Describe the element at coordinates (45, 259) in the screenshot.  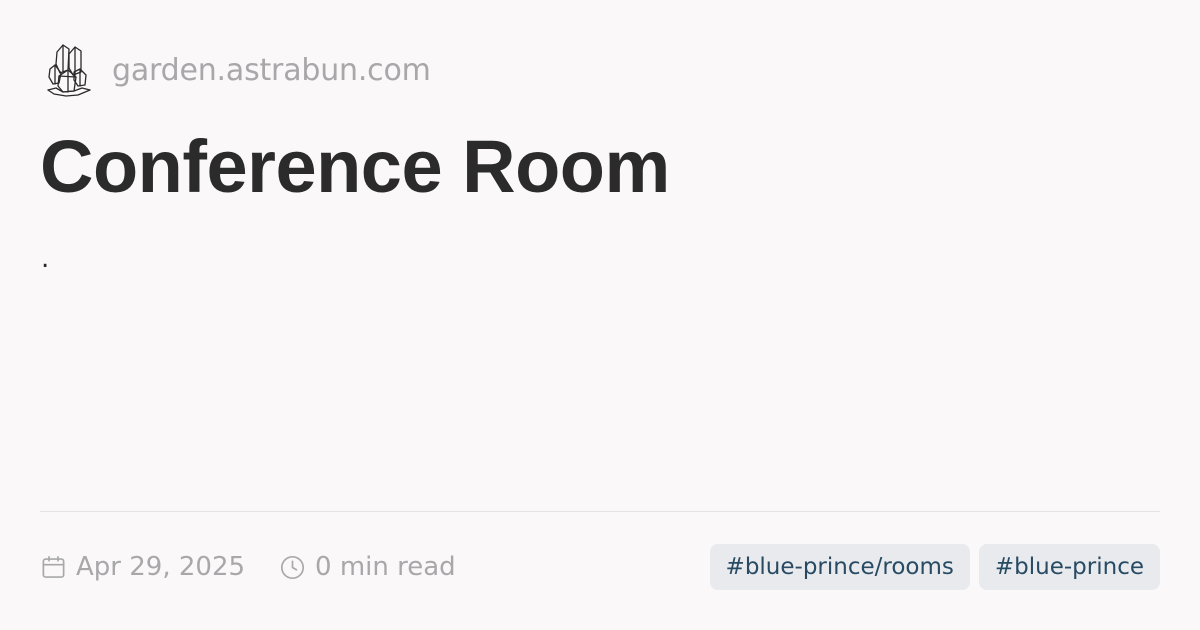
I see `page-description: .` at that location.